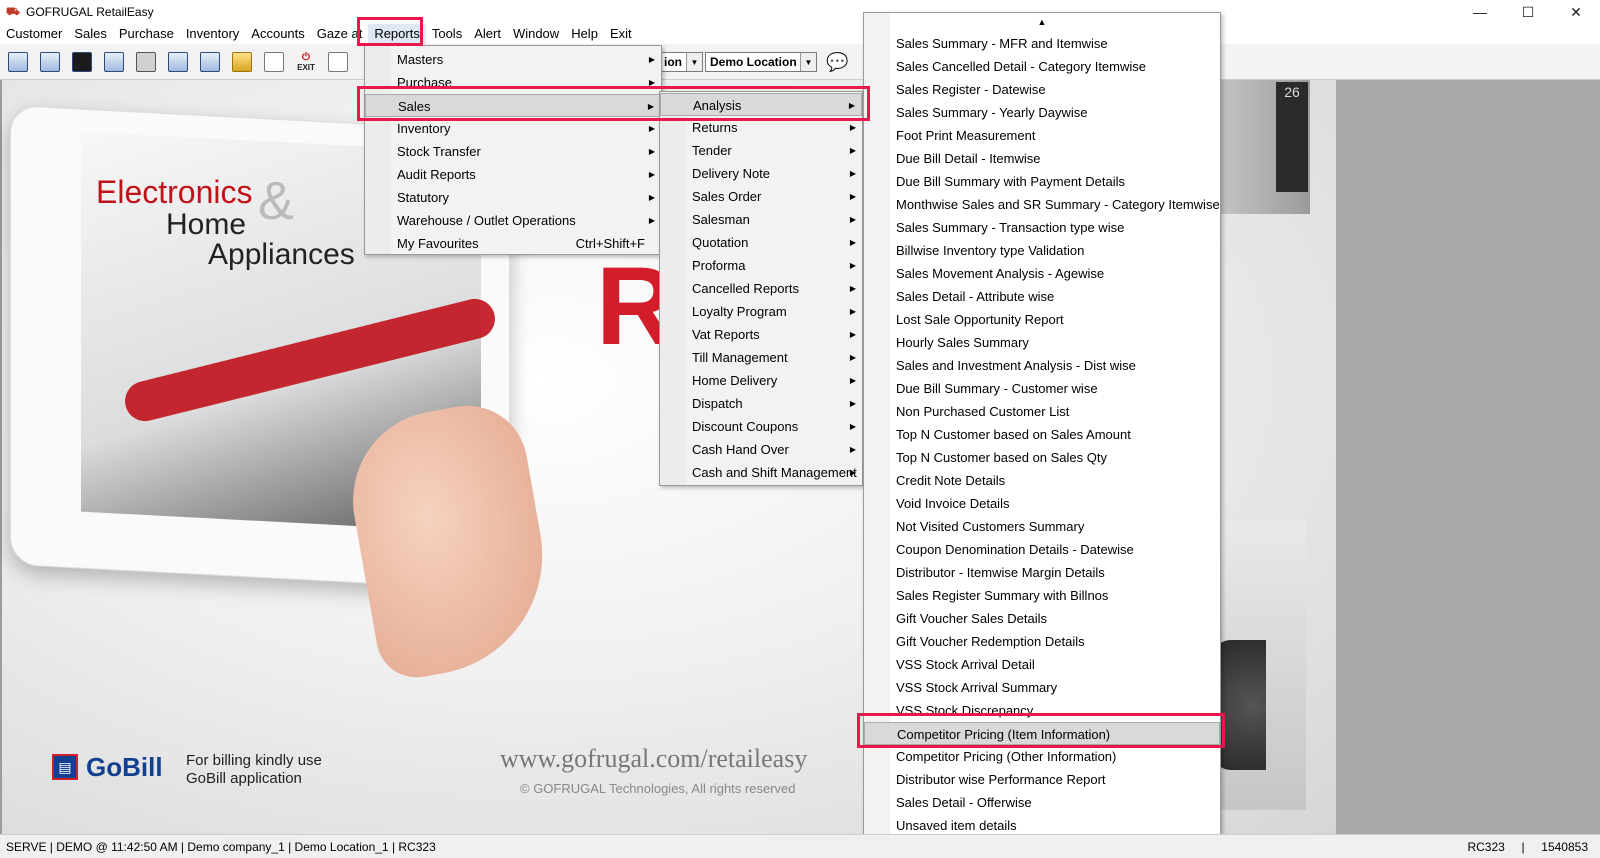 The height and width of the screenshot is (858, 1600). I want to click on menu-help: Help, so click(584, 34).